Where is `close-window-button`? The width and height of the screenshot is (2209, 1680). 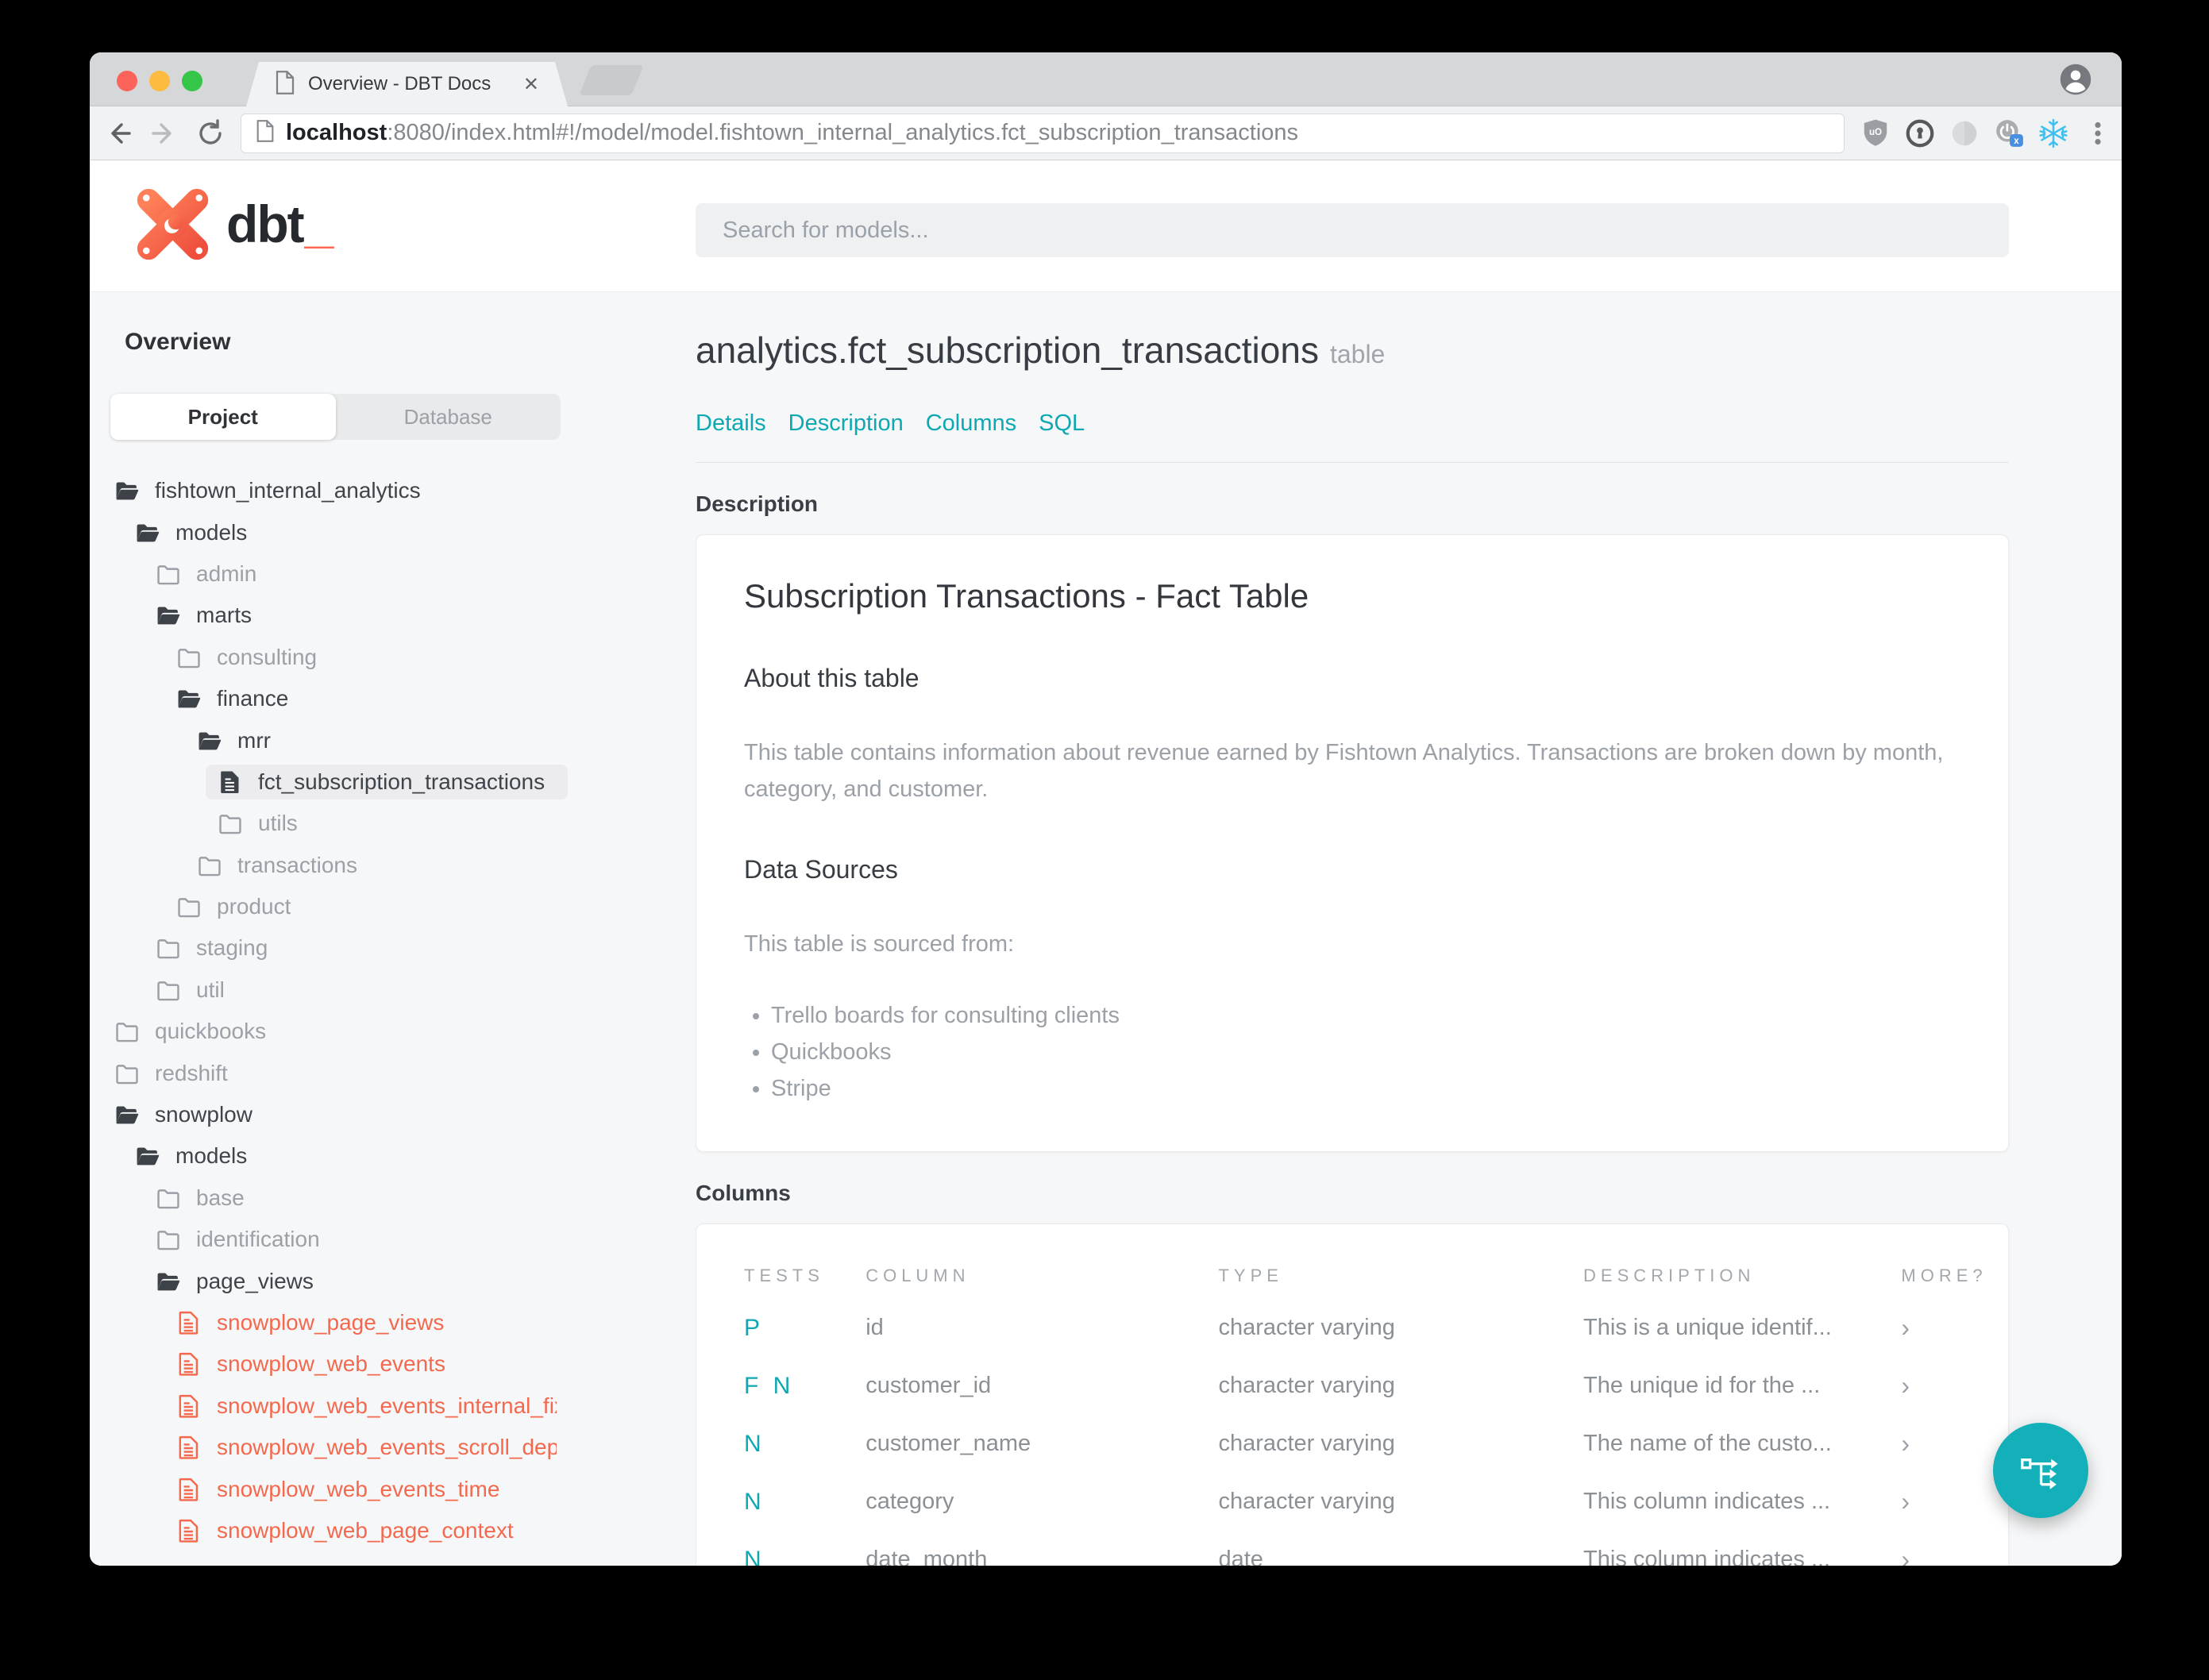
close-window-button is located at coordinates (127, 81).